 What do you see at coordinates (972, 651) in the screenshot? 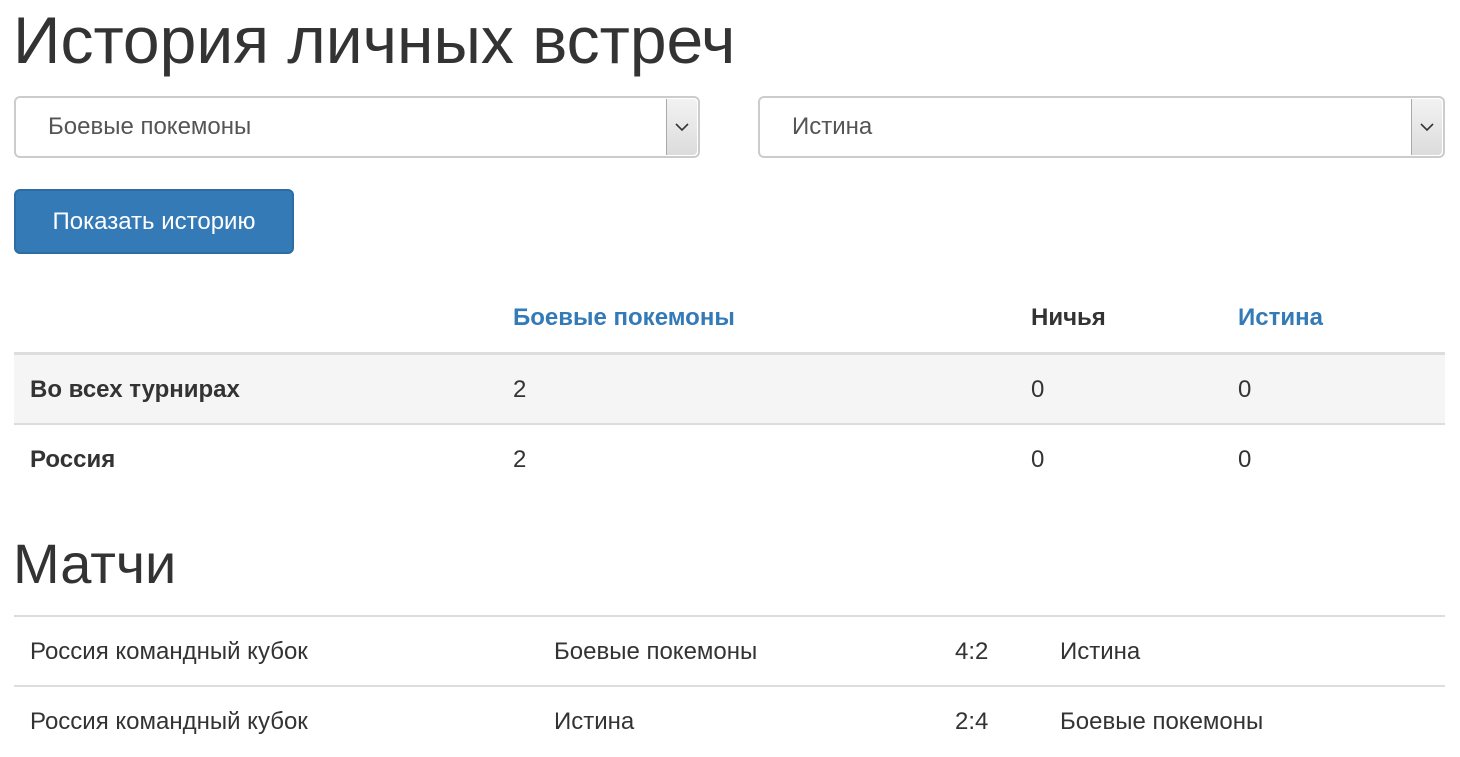
I see `match-score: 4:2` at bounding box center [972, 651].